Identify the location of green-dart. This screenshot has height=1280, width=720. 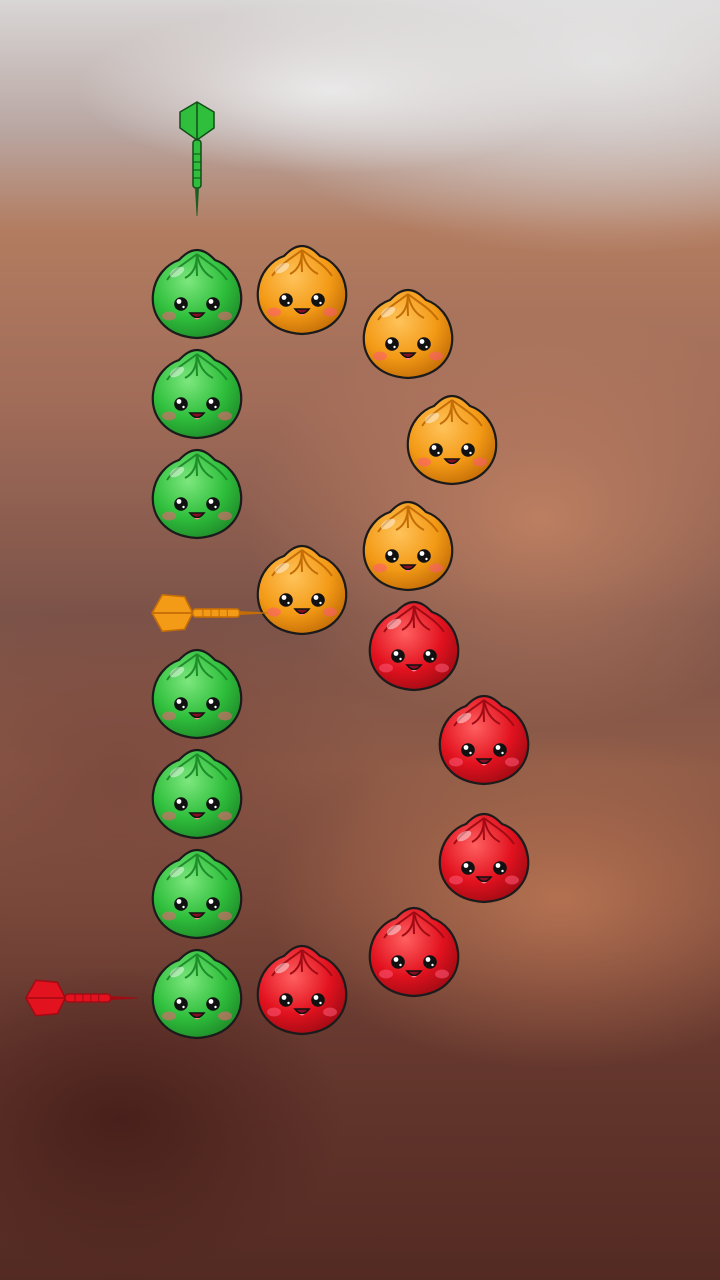
(197, 158).